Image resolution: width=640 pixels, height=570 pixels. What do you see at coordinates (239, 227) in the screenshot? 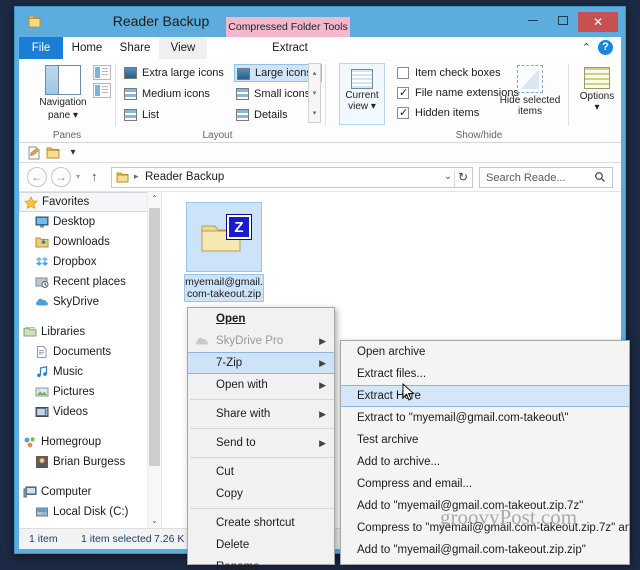
I see `zip-badge: Z` at bounding box center [239, 227].